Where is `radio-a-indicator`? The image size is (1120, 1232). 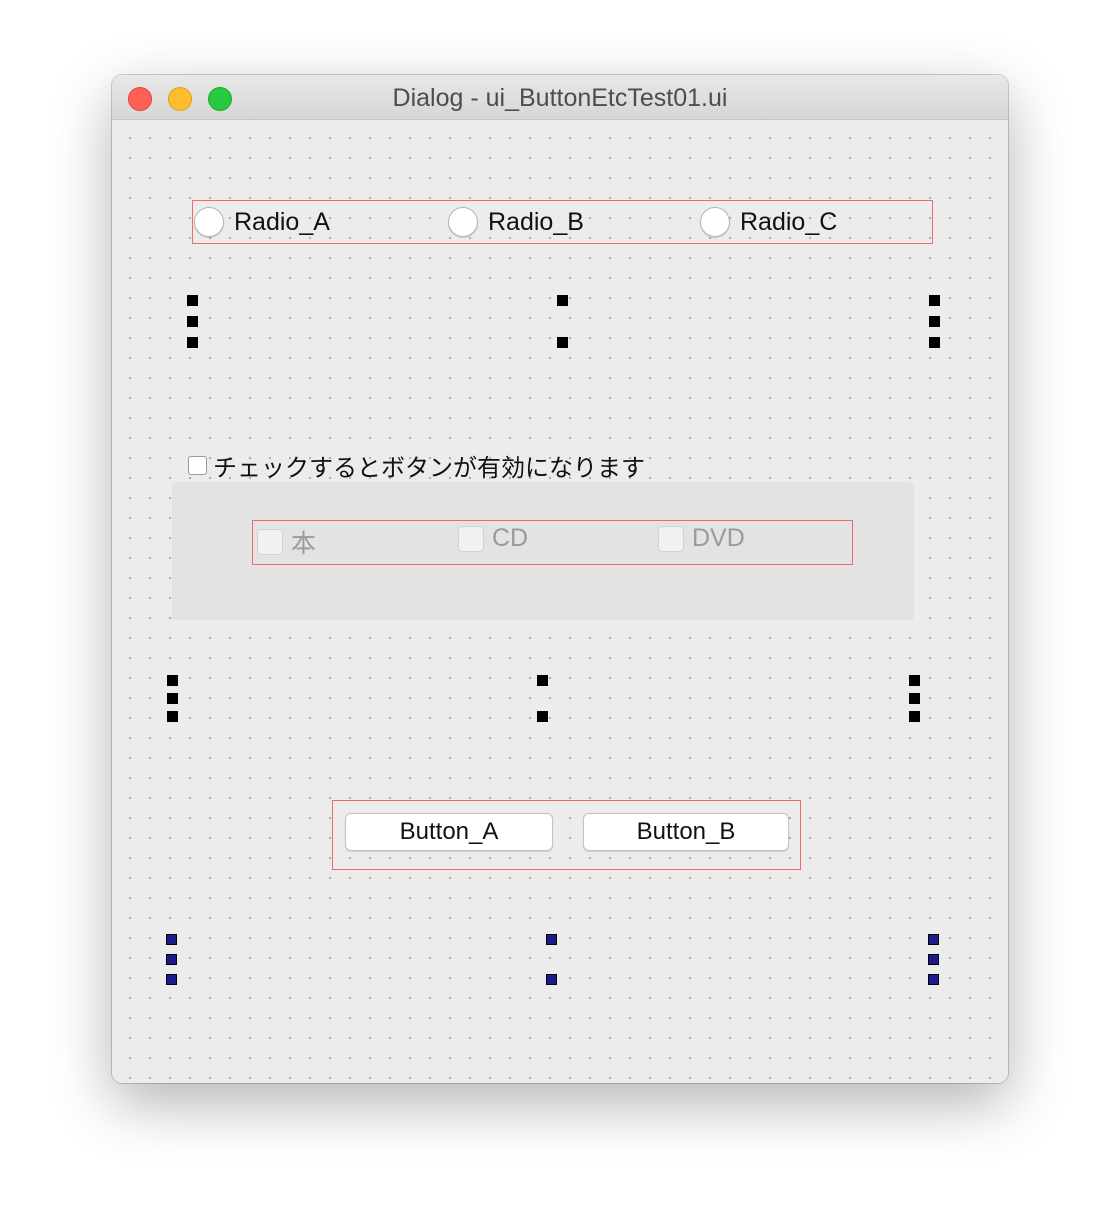
radio-a-indicator is located at coordinates (209, 222).